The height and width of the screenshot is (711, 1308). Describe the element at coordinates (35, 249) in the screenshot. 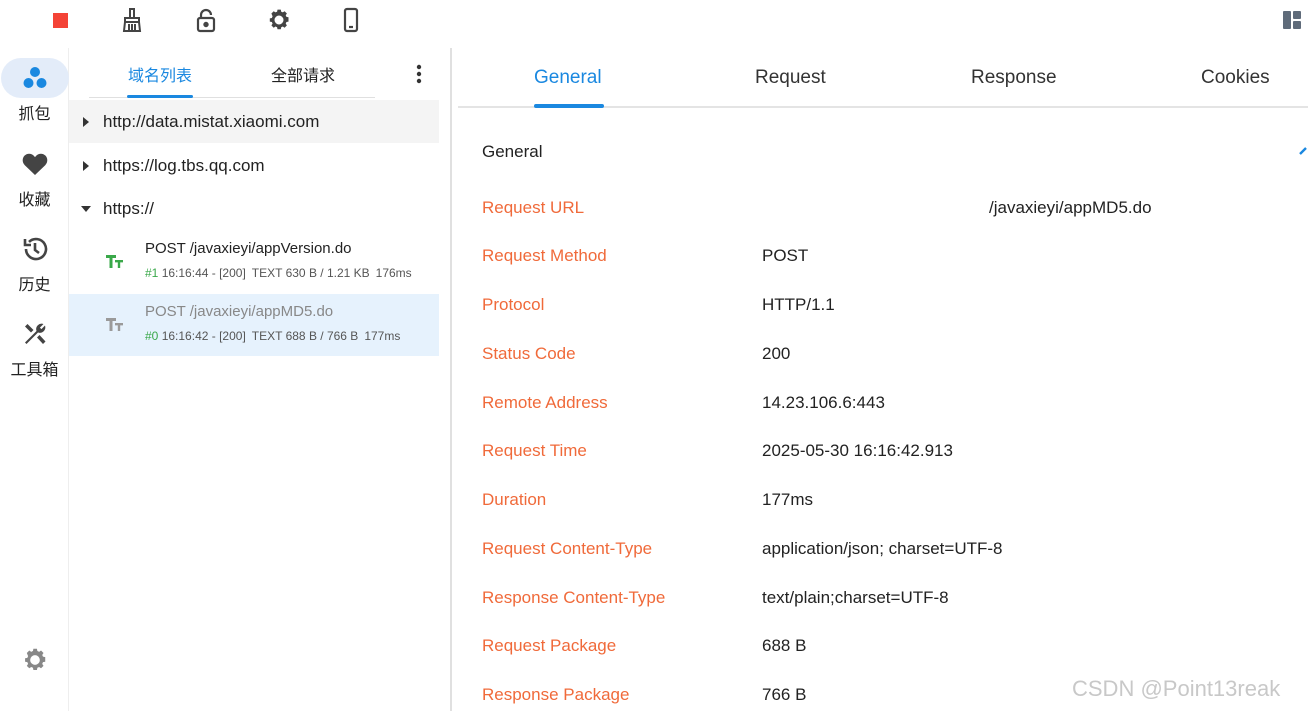

I see `history-icon` at that location.